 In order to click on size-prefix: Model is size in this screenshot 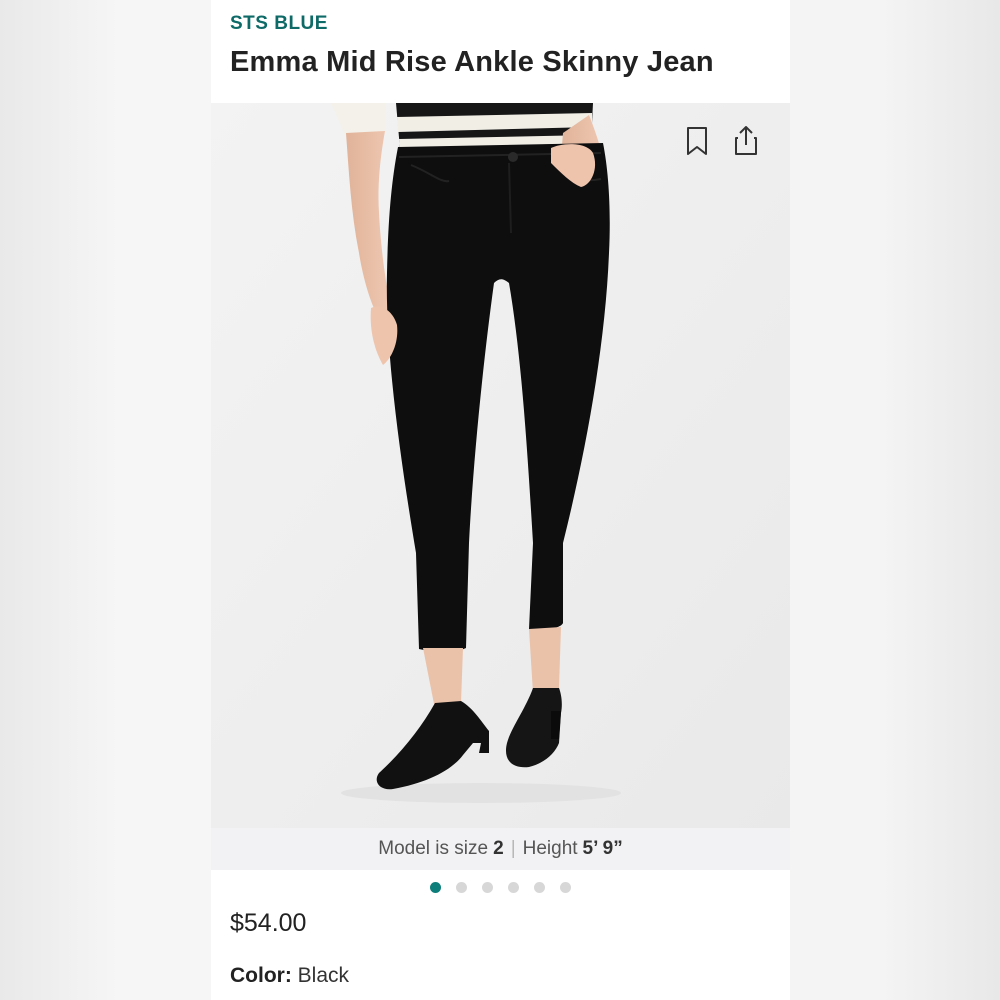, I will do `click(433, 848)`.